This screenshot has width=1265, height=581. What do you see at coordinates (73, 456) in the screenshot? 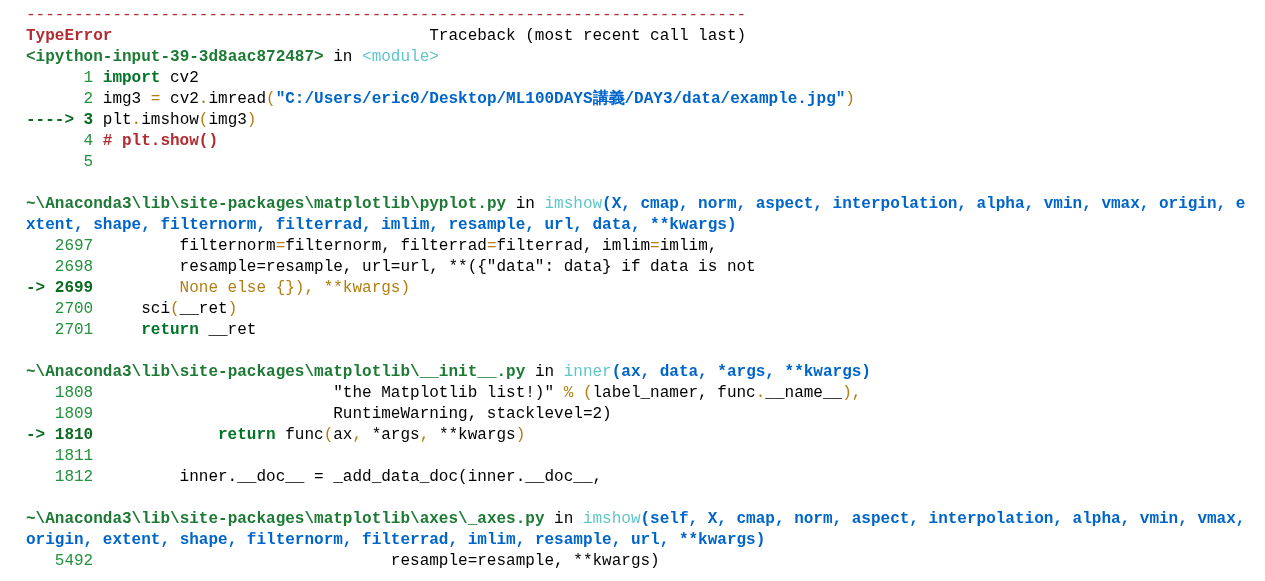
I see `line-number: 1811` at bounding box center [73, 456].